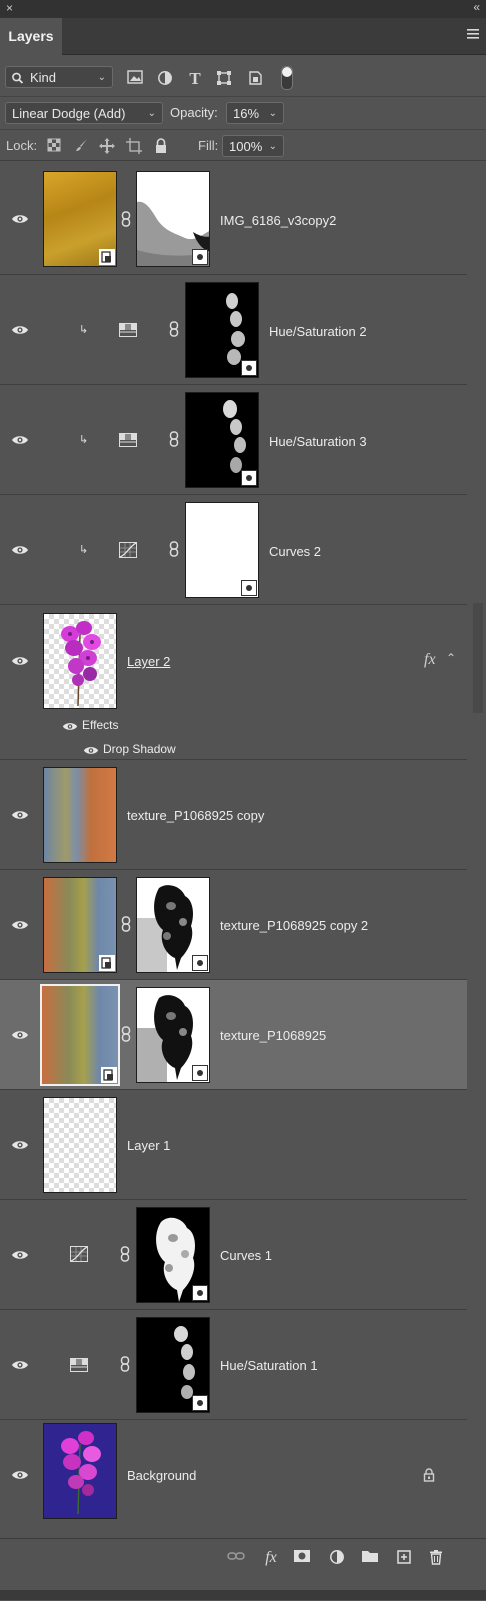 Image resolution: width=486 pixels, height=1601 pixels. I want to click on image-filter-icon, so click(135, 79).